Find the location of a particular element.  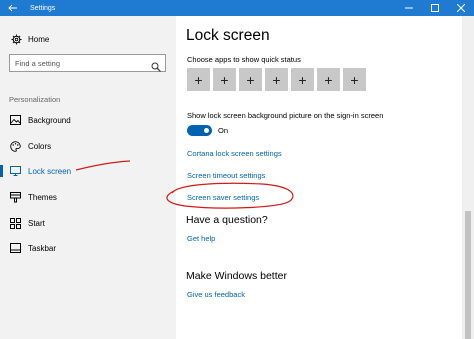

make-windows-better-heading: Make Windows better is located at coordinates (236, 276).